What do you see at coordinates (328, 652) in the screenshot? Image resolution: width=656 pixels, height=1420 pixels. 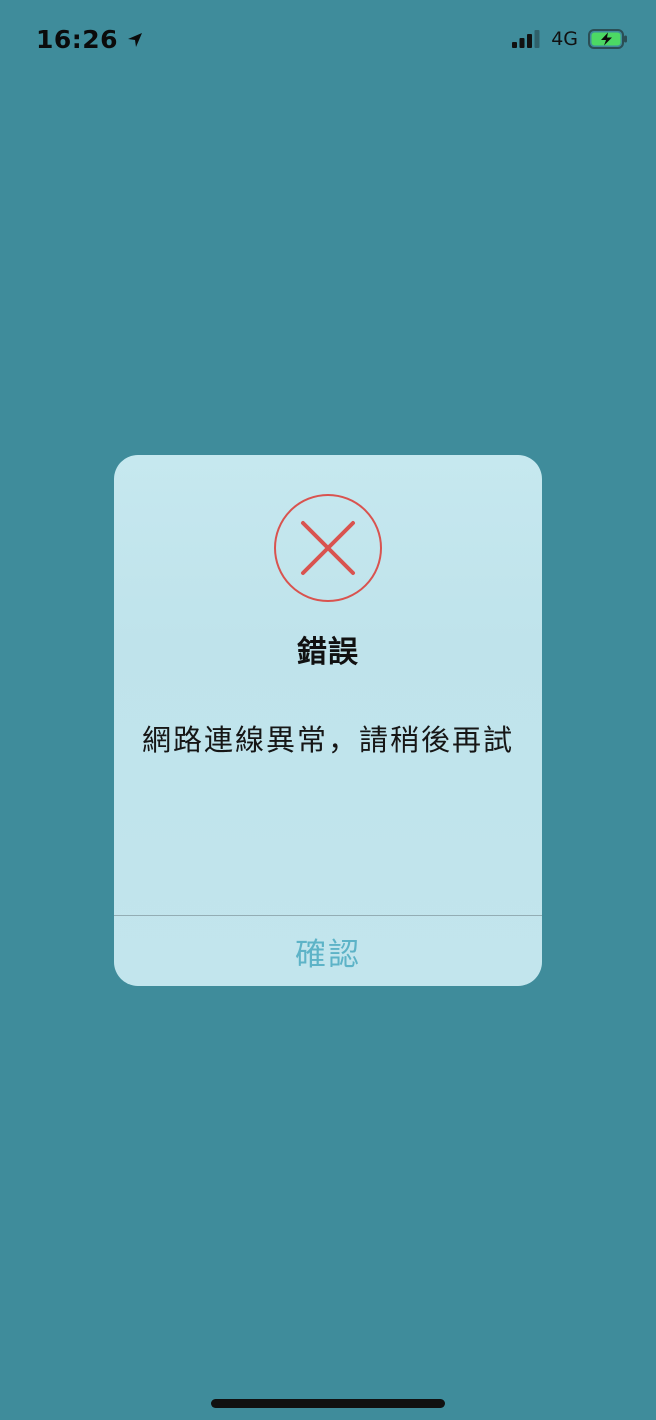 I see `dialog-title: 錯誤` at bounding box center [328, 652].